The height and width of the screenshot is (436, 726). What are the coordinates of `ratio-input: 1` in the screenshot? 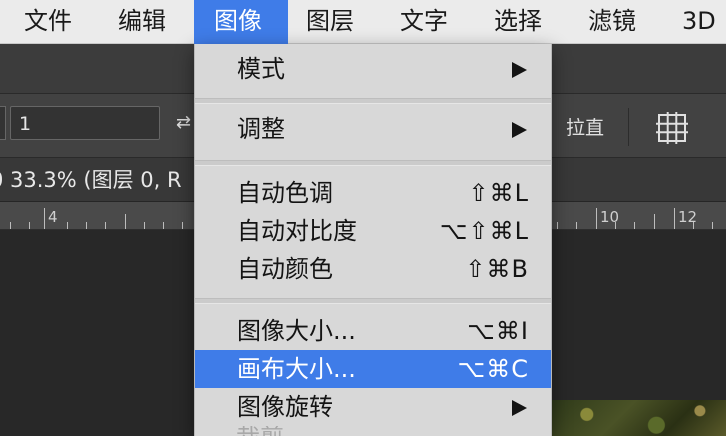 It's located at (85, 123).